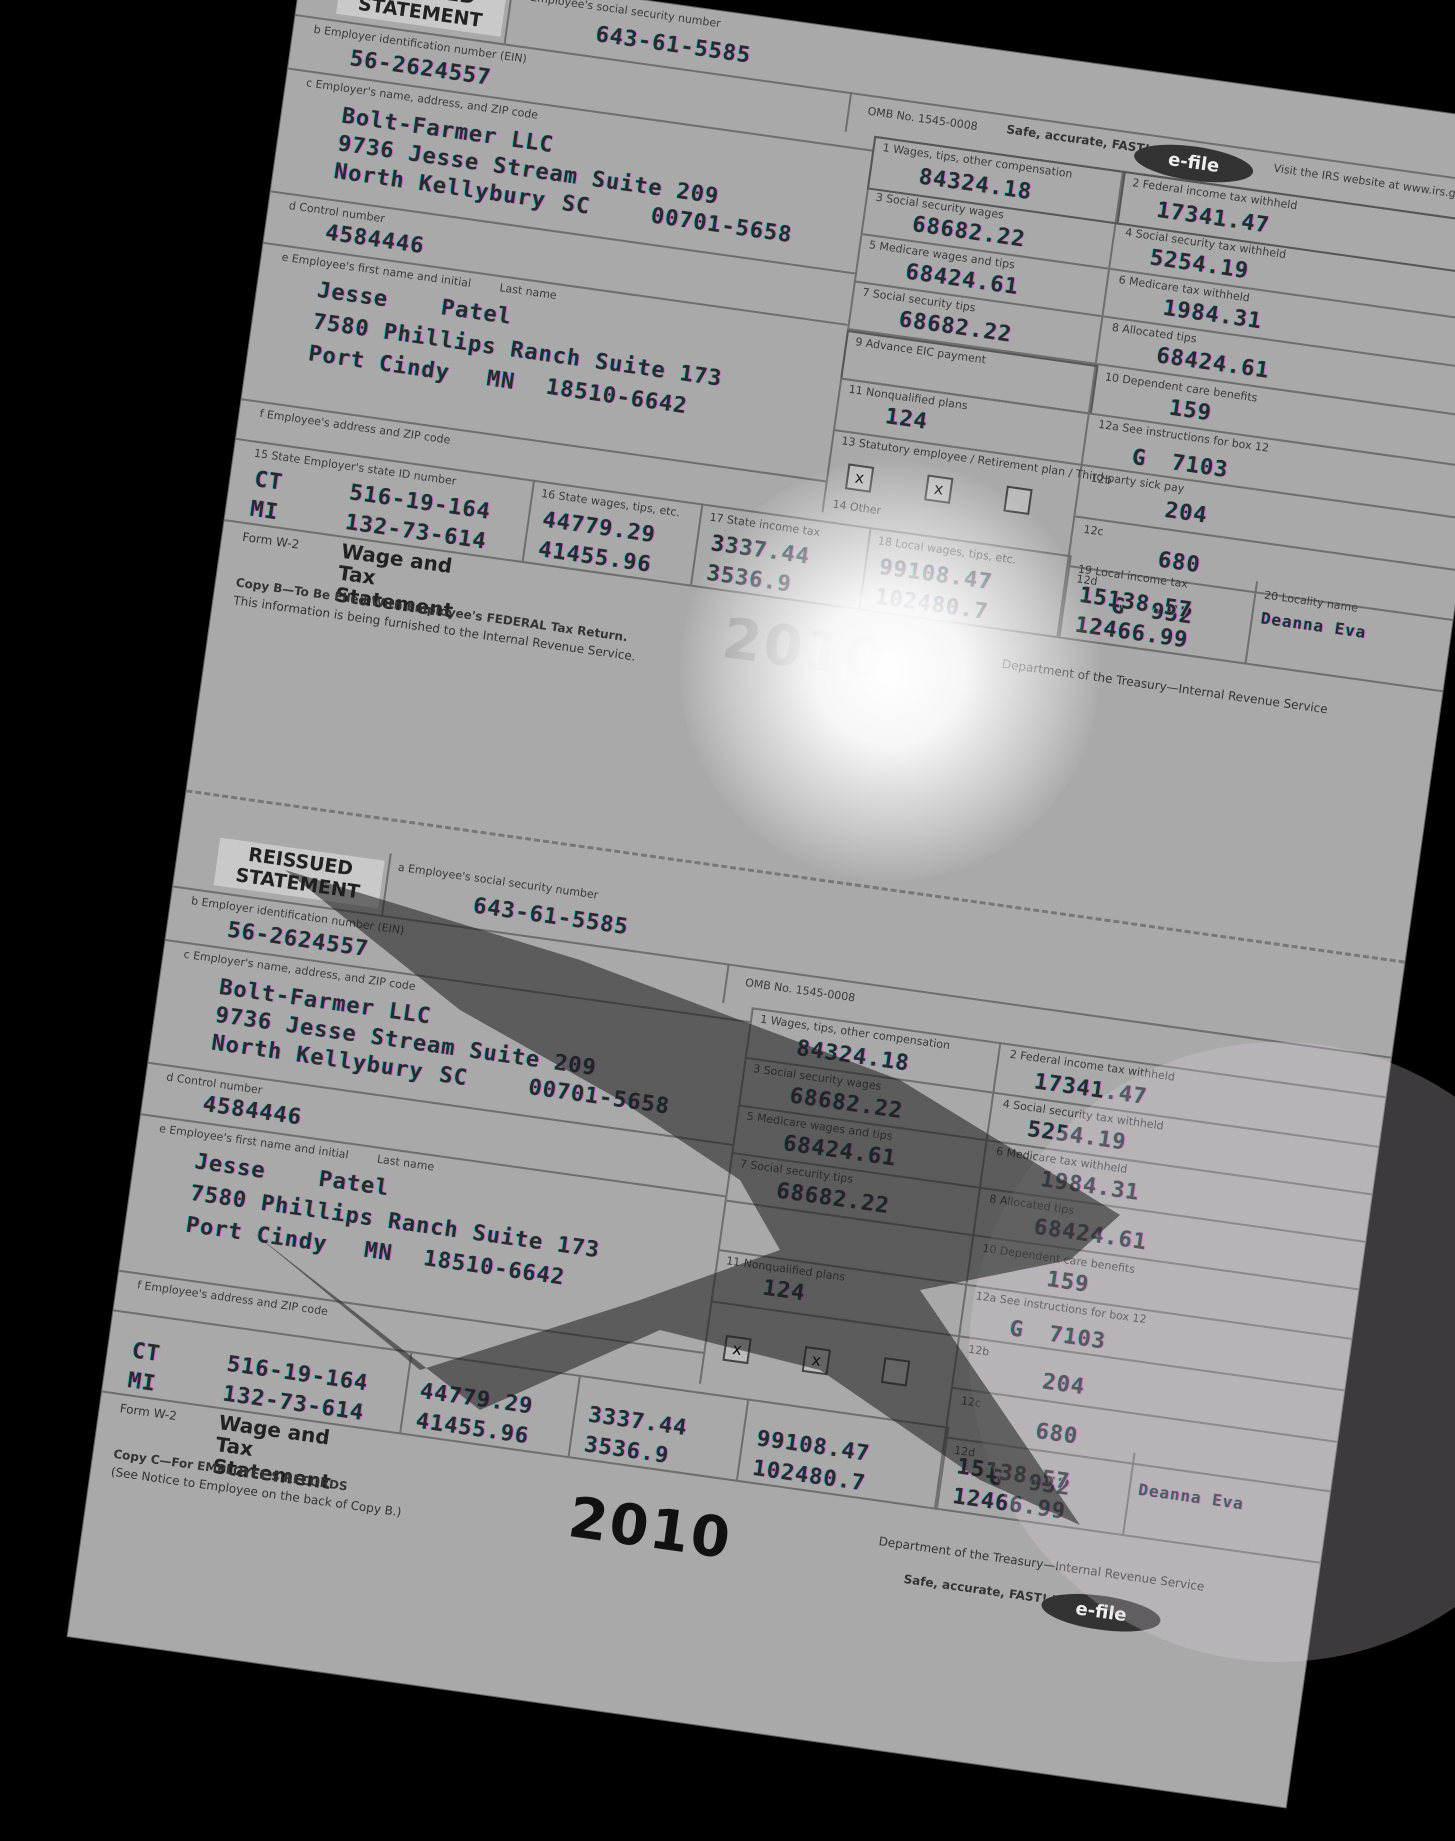 This screenshot has height=1841, width=1455. I want to click on locality-name: Deanna Eva, so click(1191, 1496).